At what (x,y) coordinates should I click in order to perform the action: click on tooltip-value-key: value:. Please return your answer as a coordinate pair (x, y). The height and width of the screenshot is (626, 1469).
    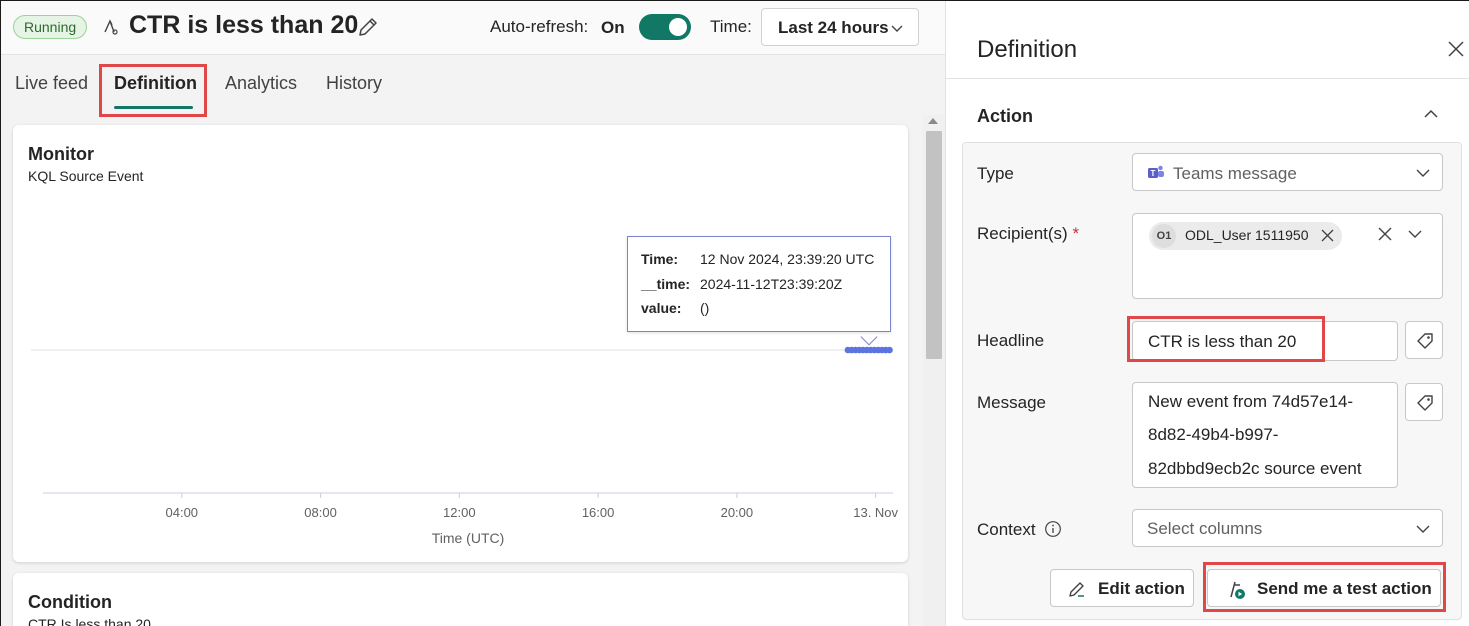
    Looking at the image, I should click on (661, 308).